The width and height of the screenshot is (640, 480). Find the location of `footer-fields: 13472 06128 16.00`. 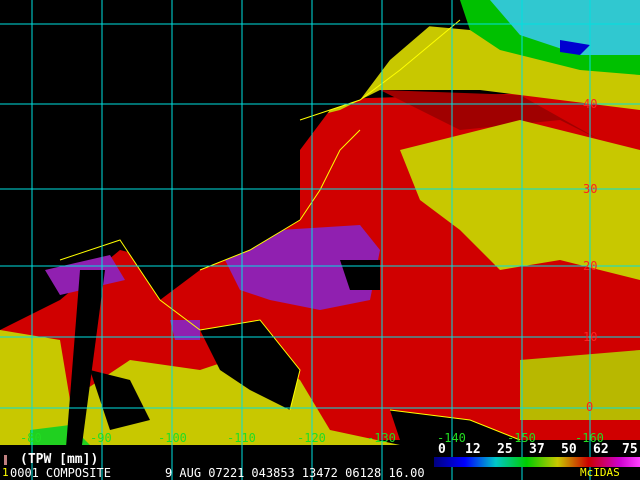

footer-fields: 13472 06128 16.00 is located at coordinates (363, 473).